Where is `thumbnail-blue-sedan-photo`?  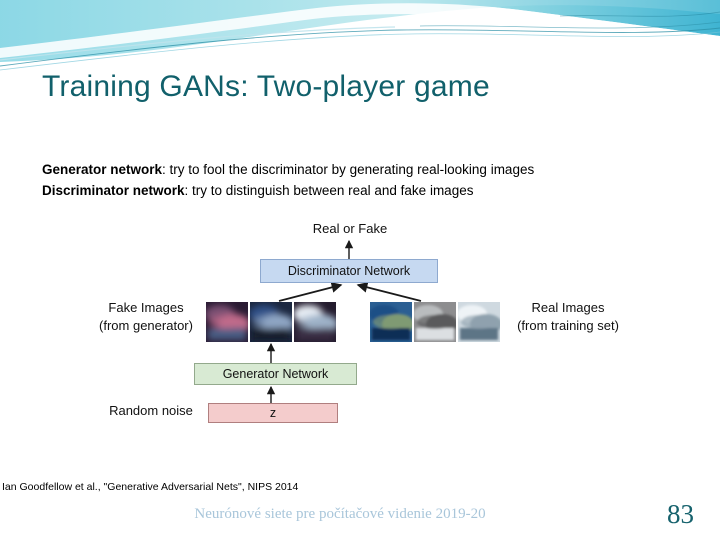 thumbnail-blue-sedan-photo is located at coordinates (391, 322).